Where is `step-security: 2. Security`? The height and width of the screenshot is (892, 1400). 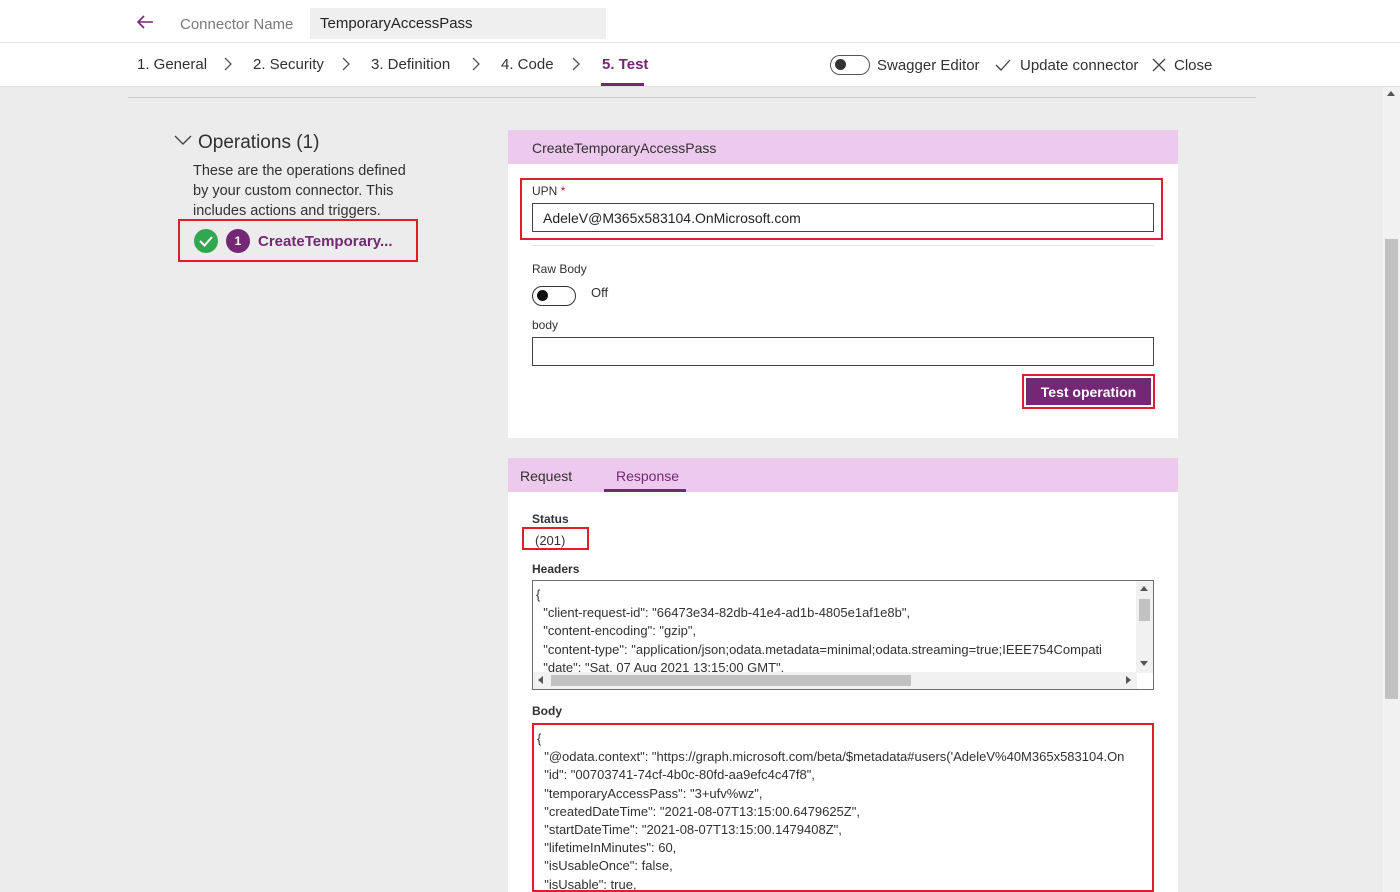 step-security: 2. Security is located at coordinates (288, 64).